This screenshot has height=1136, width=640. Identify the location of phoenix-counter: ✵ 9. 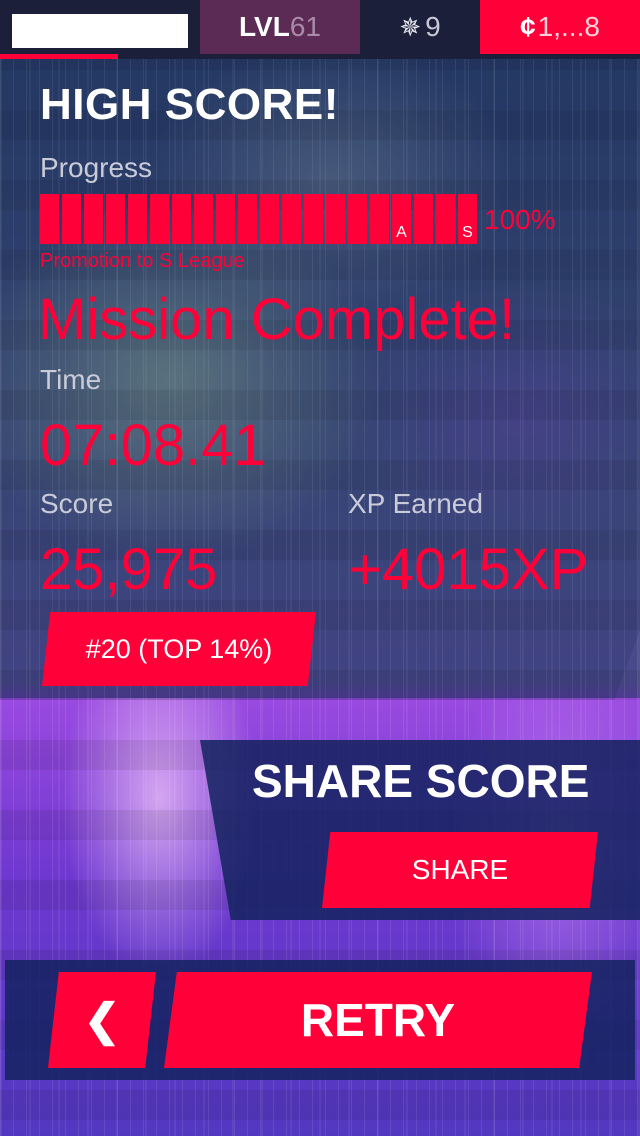
(420, 27).